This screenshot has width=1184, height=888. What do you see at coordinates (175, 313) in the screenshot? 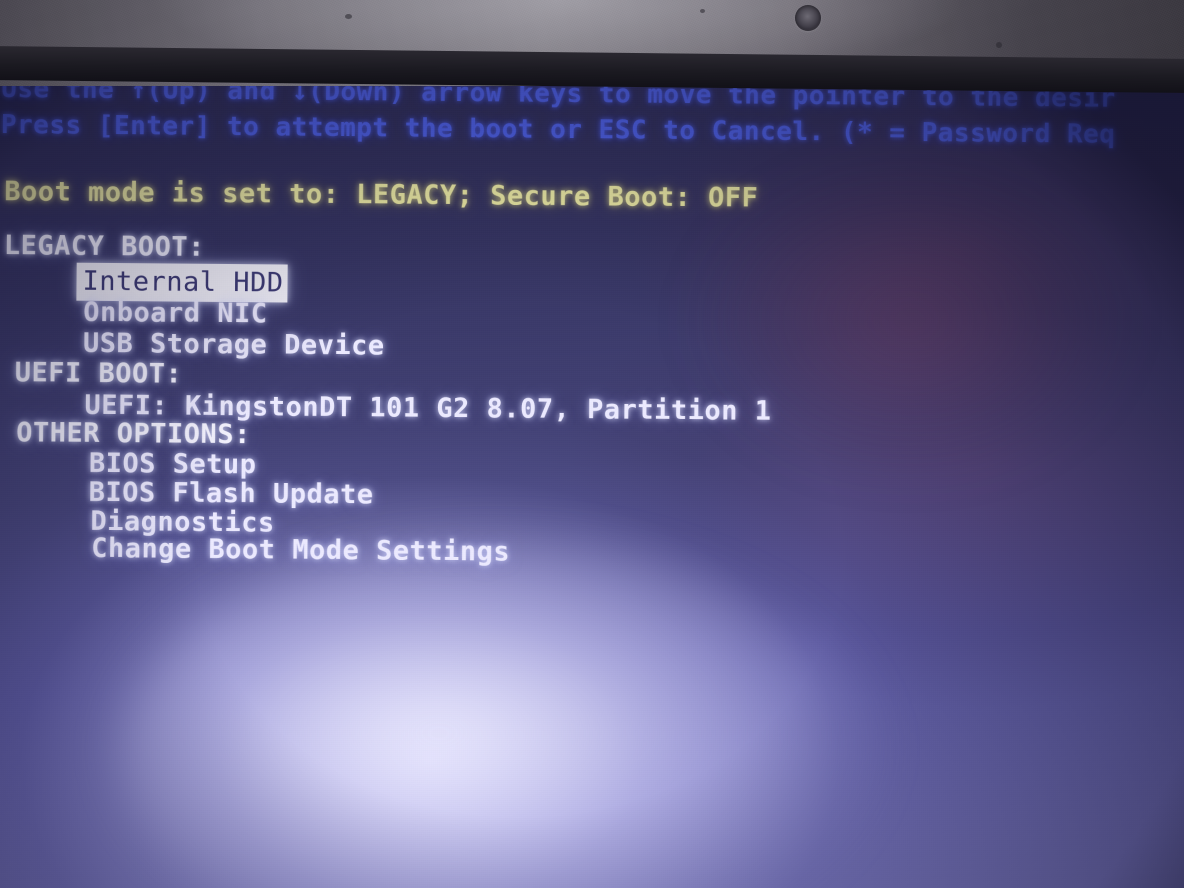
I see `boot-option-onboard-nic: Onboard NIC` at bounding box center [175, 313].